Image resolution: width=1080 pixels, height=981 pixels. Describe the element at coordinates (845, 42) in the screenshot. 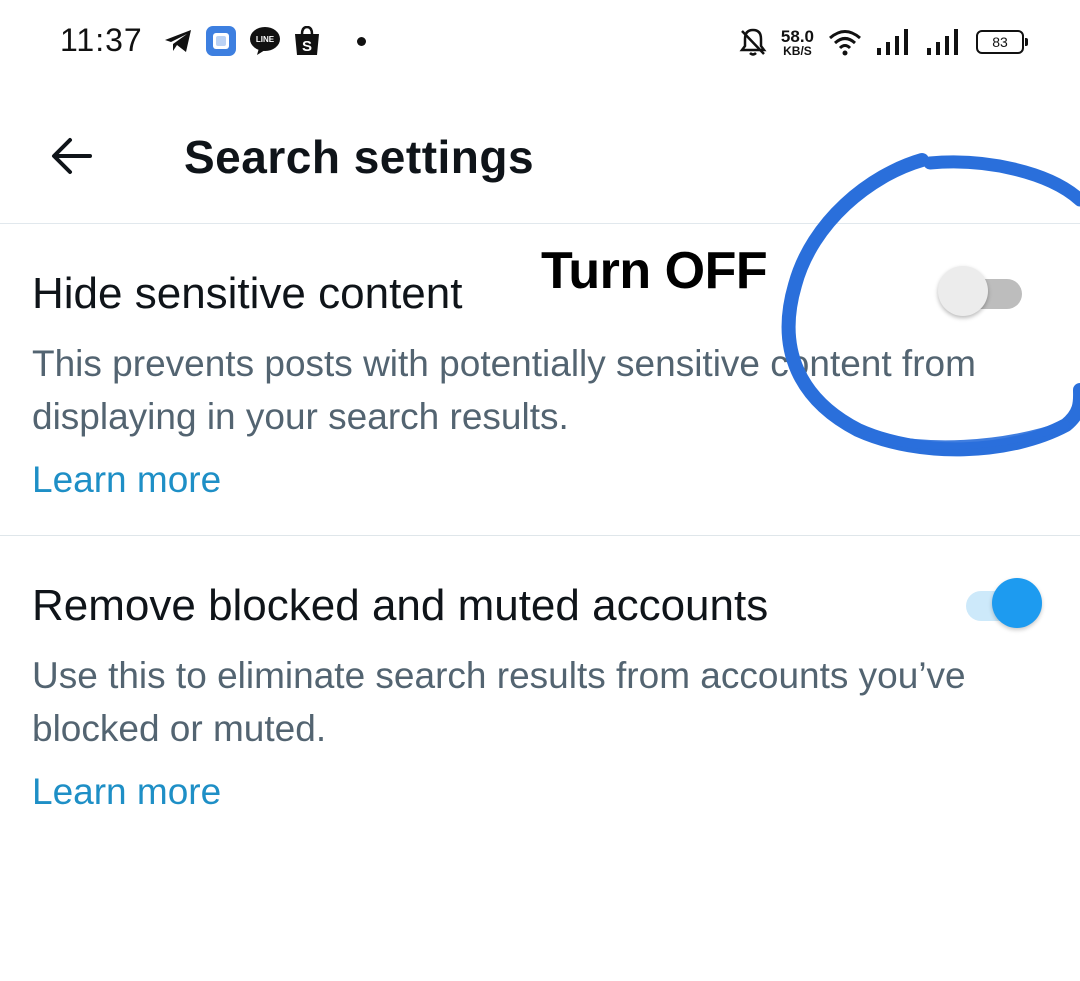

I see `wifi-icon` at that location.